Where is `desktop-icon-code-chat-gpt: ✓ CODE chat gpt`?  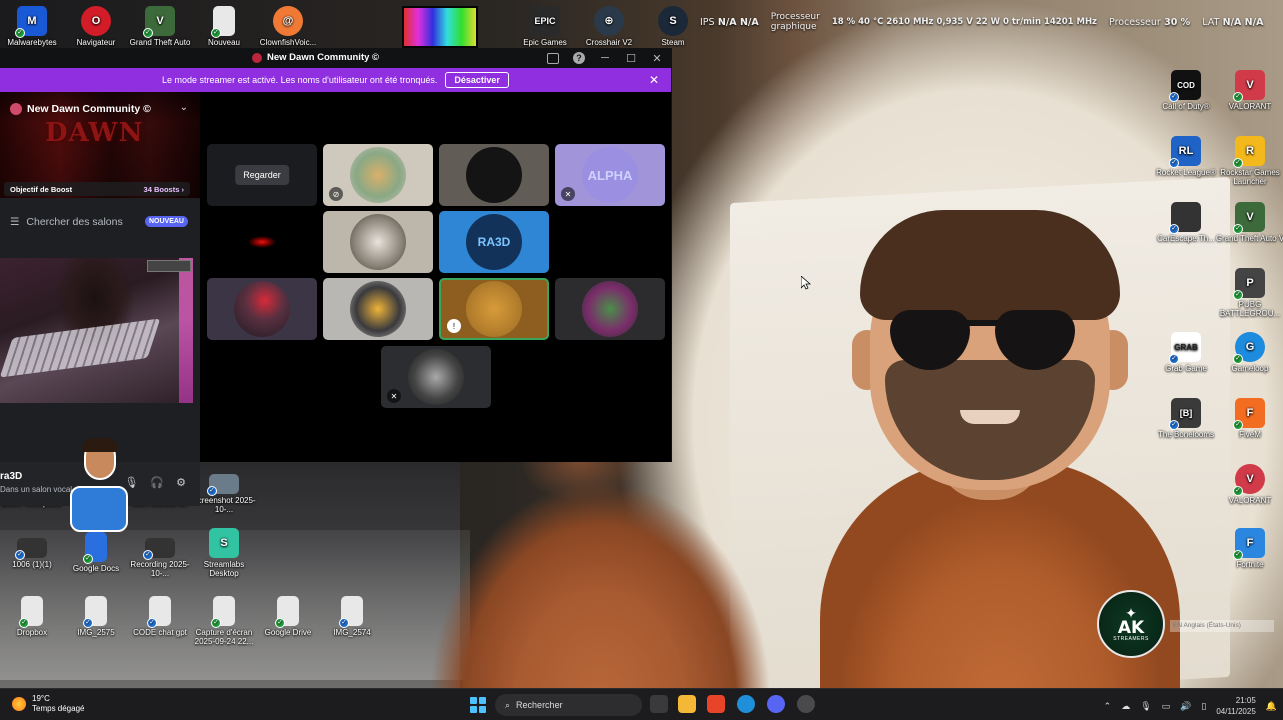 desktop-icon-code-chat-gpt: ✓ CODE chat gpt is located at coordinates (160, 616).